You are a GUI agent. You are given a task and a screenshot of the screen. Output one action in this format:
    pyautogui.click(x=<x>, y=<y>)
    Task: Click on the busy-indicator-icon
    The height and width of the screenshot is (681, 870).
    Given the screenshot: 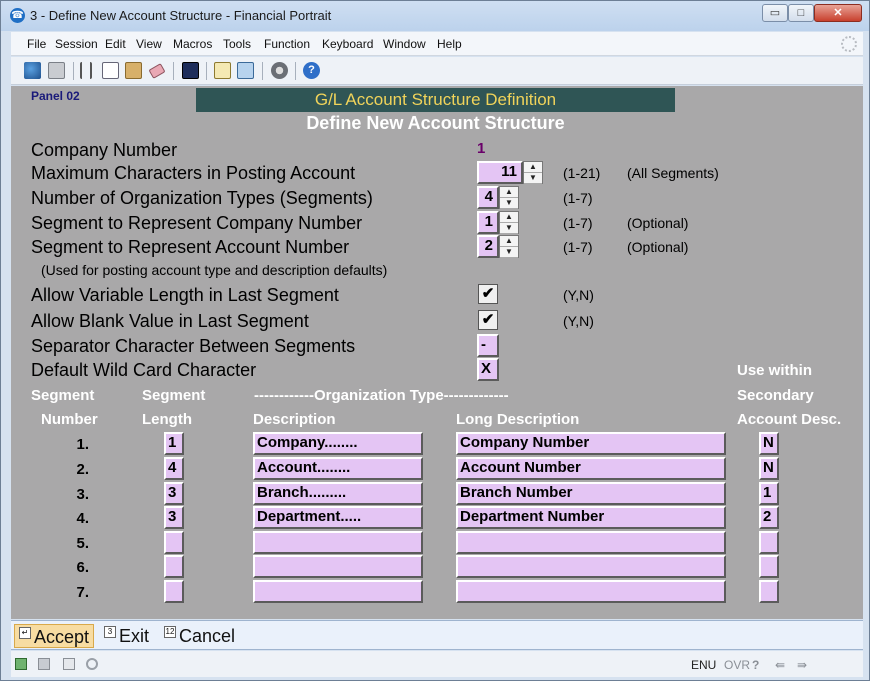 What is the action you would take?
    pyautogui.click(x=849, y=44)
    